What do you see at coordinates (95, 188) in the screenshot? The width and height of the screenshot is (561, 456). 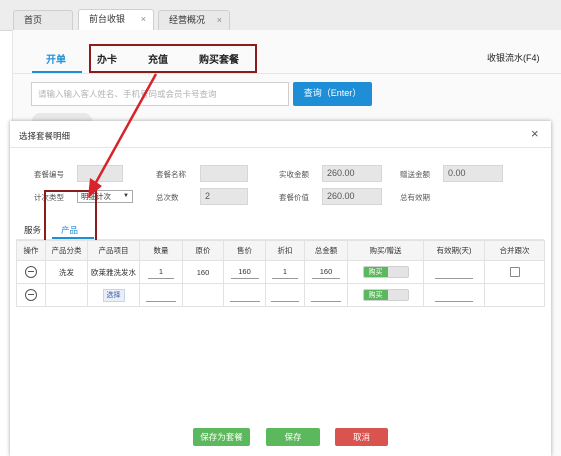 I see `annotation-arrow-head` at bounding box center [95, 188].